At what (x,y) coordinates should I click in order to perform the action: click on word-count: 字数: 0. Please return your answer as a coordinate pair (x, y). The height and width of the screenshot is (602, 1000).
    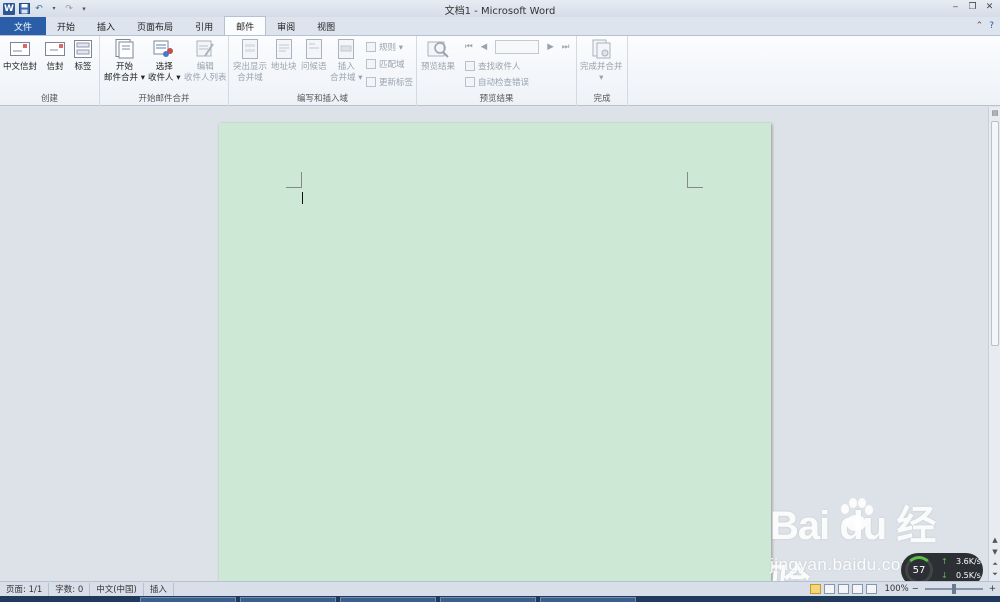
    Looking at the image, I should click on (70, 589).